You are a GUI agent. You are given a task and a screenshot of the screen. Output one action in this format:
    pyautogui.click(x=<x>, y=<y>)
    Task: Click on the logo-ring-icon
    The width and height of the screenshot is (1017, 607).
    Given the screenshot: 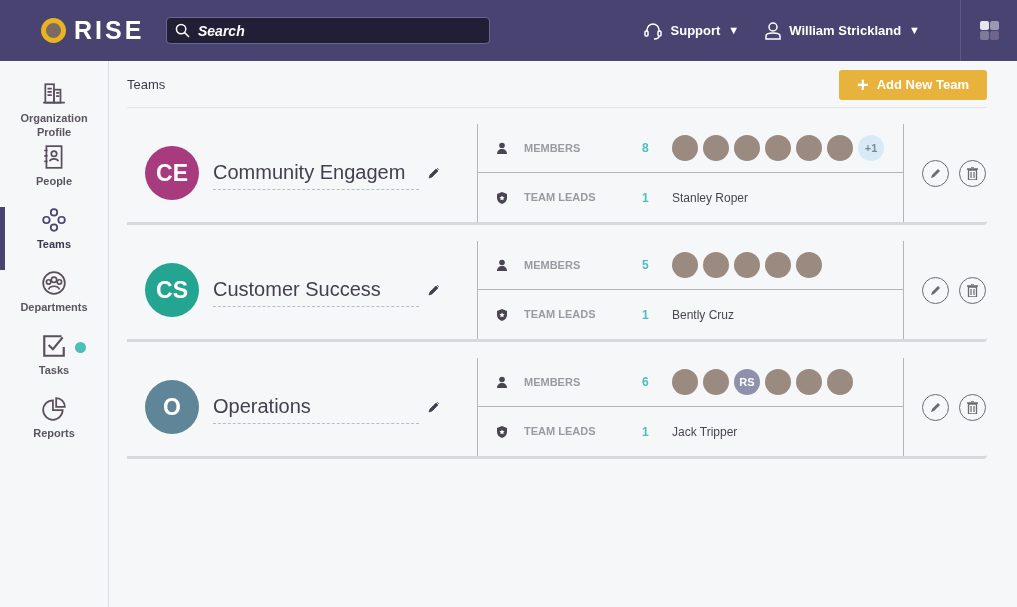 What is the action you would take?
    pyautogui.click(x=53, y=30)
    